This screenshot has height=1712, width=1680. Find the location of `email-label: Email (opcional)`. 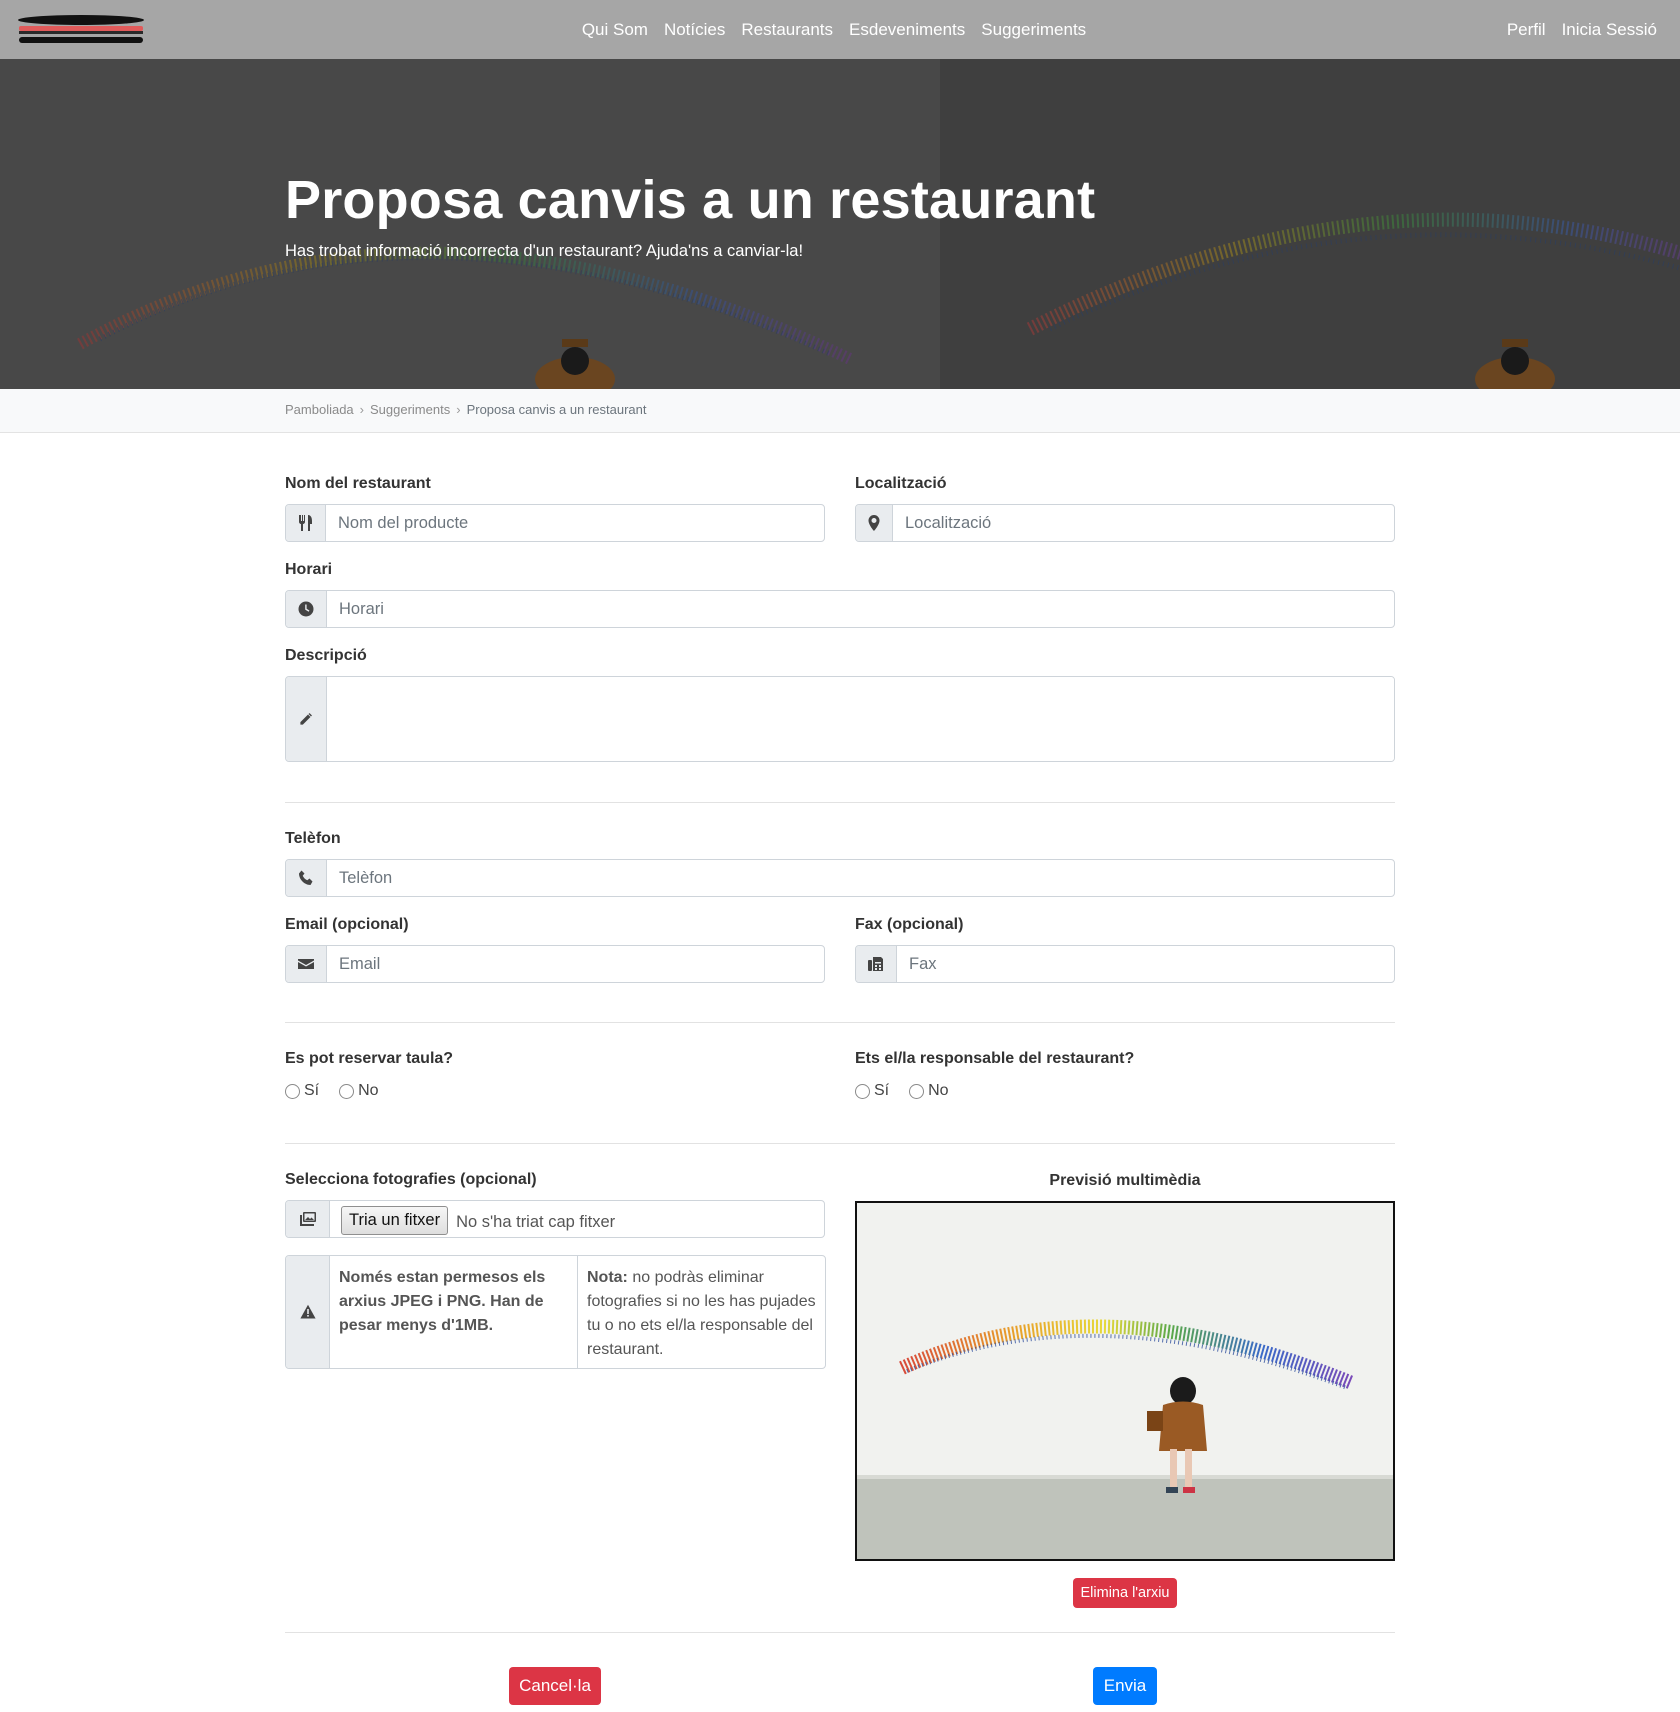

email-label: Email (opcional) is located at coordinates (347, 924).